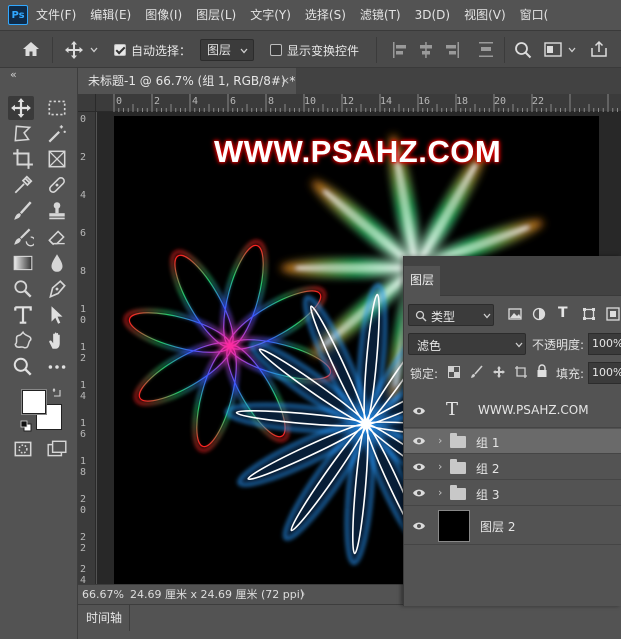 The width and height of the screenshot is (621, 639). What do you see at coordinates (216, 15) in the screenshot?
I see `menu-layer: 图层(L)` at bounding box center [216, 15].